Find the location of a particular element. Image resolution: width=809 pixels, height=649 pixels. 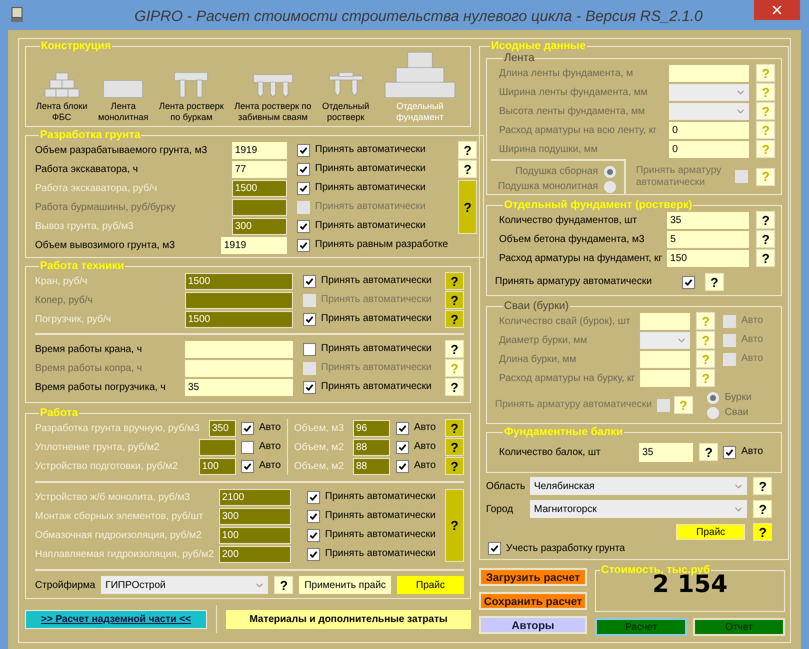

group-title: Исодные данные is located at coordinates (538, 46).